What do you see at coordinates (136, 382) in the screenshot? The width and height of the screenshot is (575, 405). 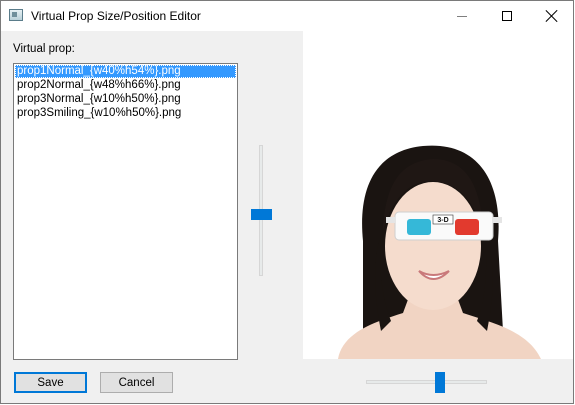 I see `cancel-button: Cancel` at bounding box center [136, 382].